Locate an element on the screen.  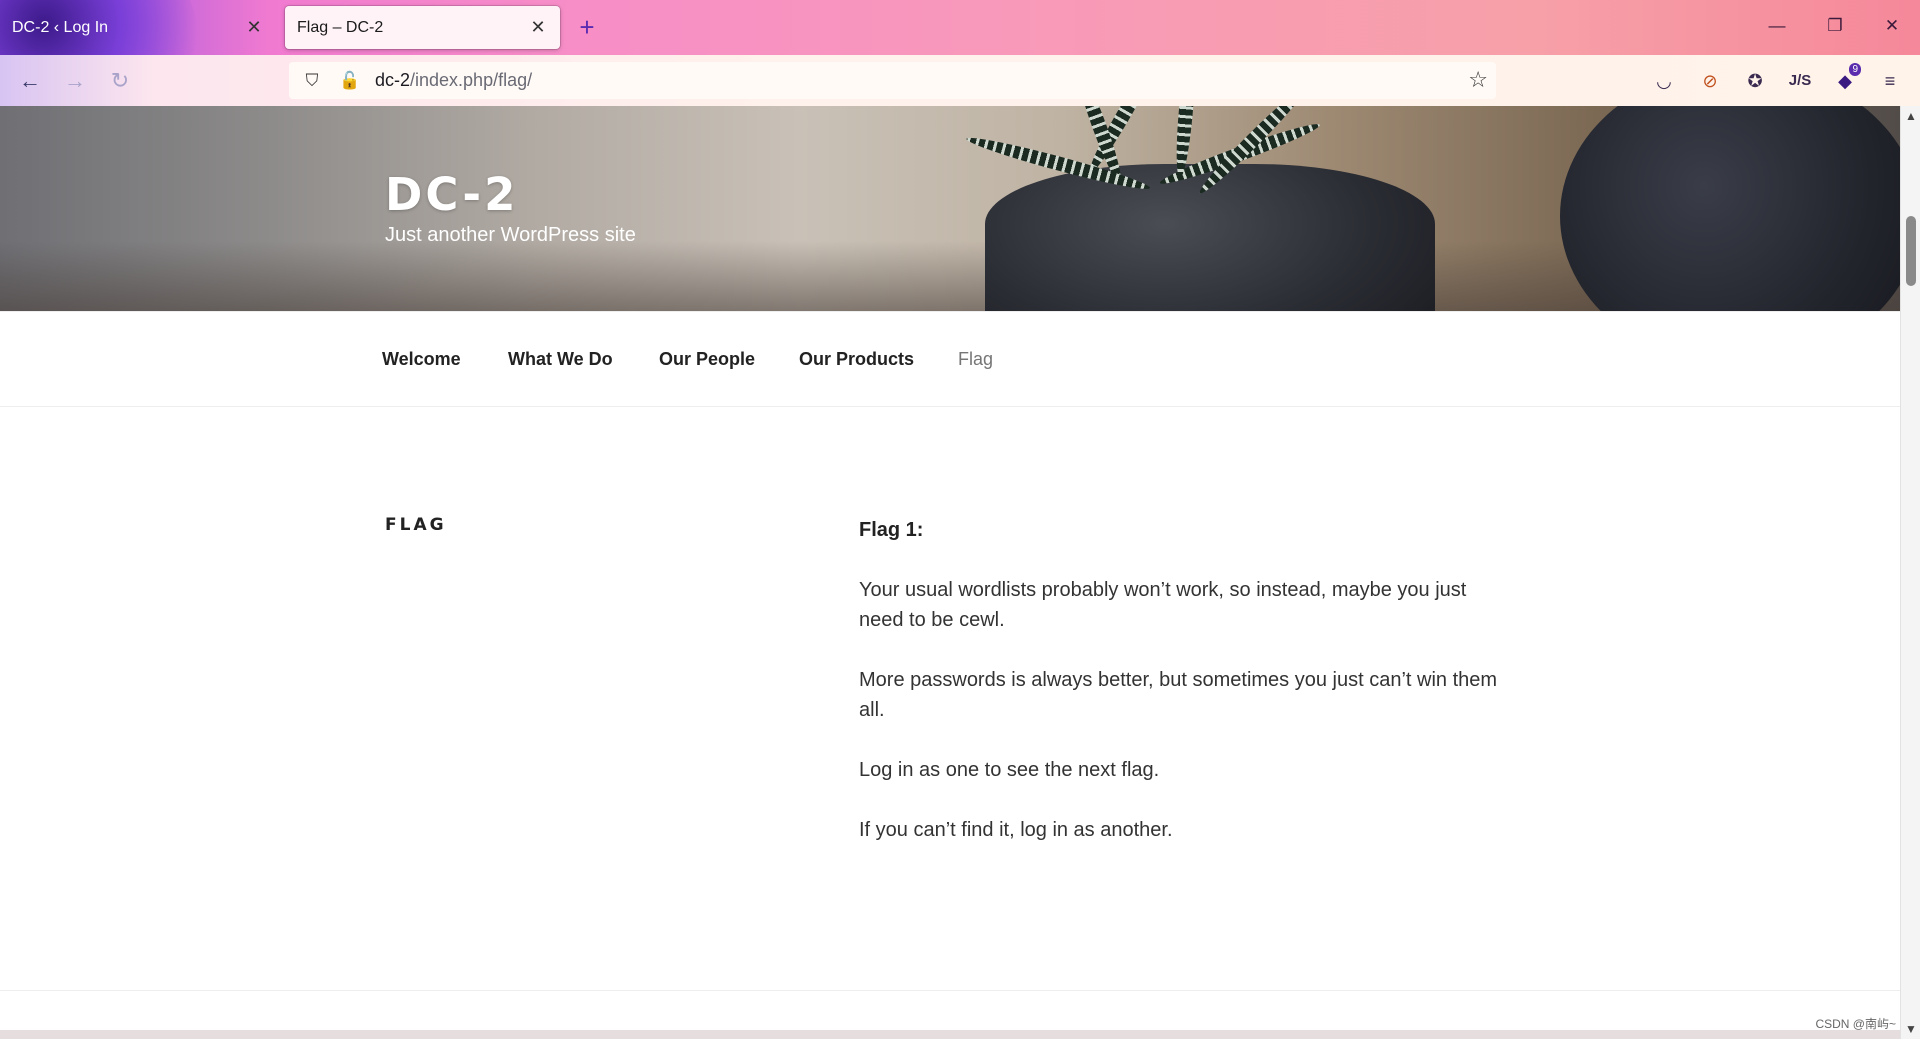
page-title: FLAG is located at coordinates (416, 525).